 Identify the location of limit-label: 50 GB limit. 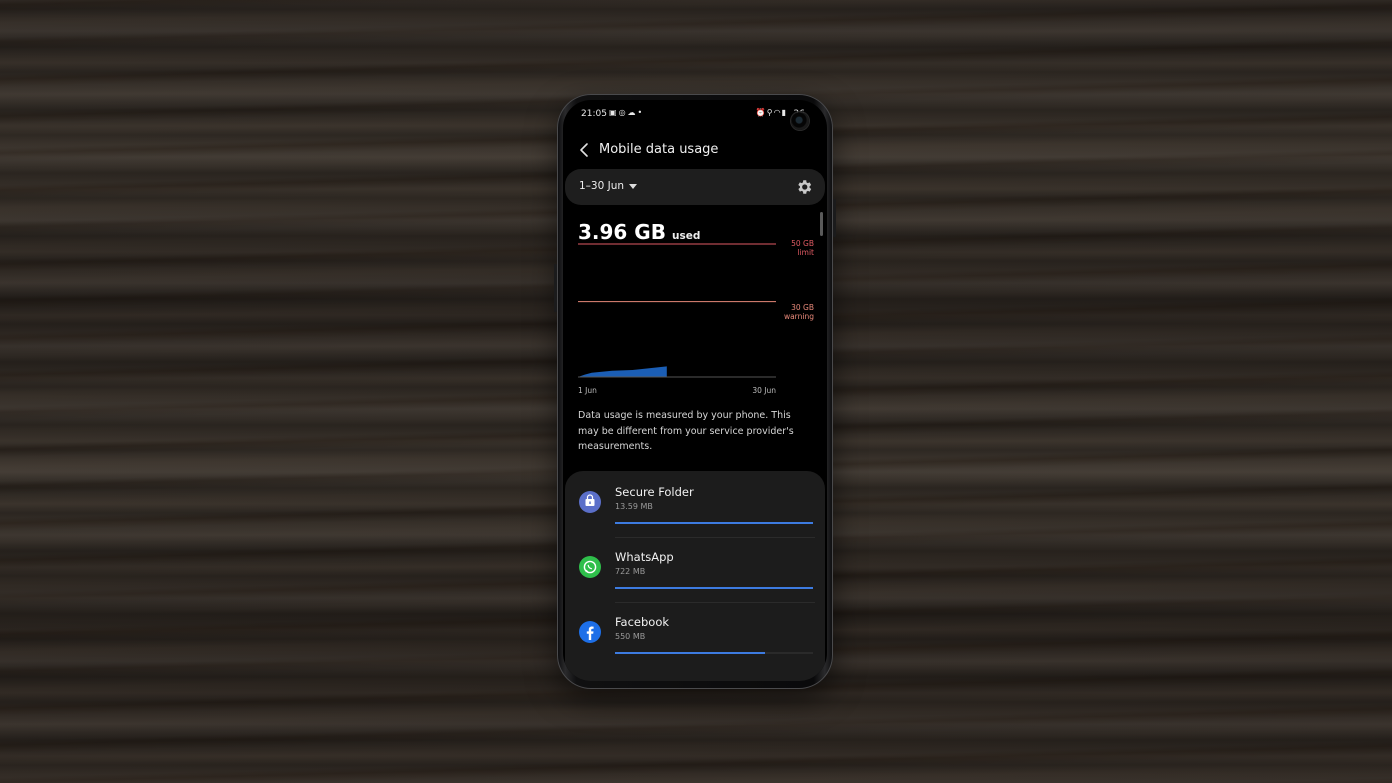
(802, 248).